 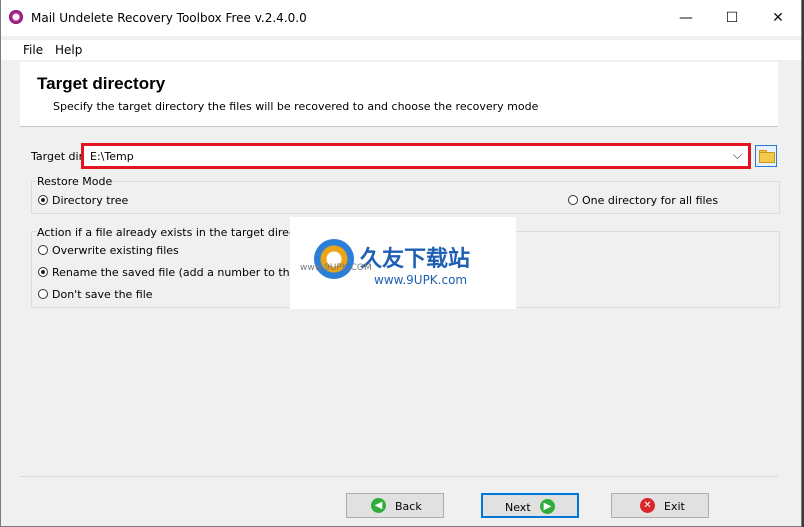 What do you see at coordinates (674, 506) in the screenshot?
I see `exit-label: Exit` at bounding box center [674, 506].